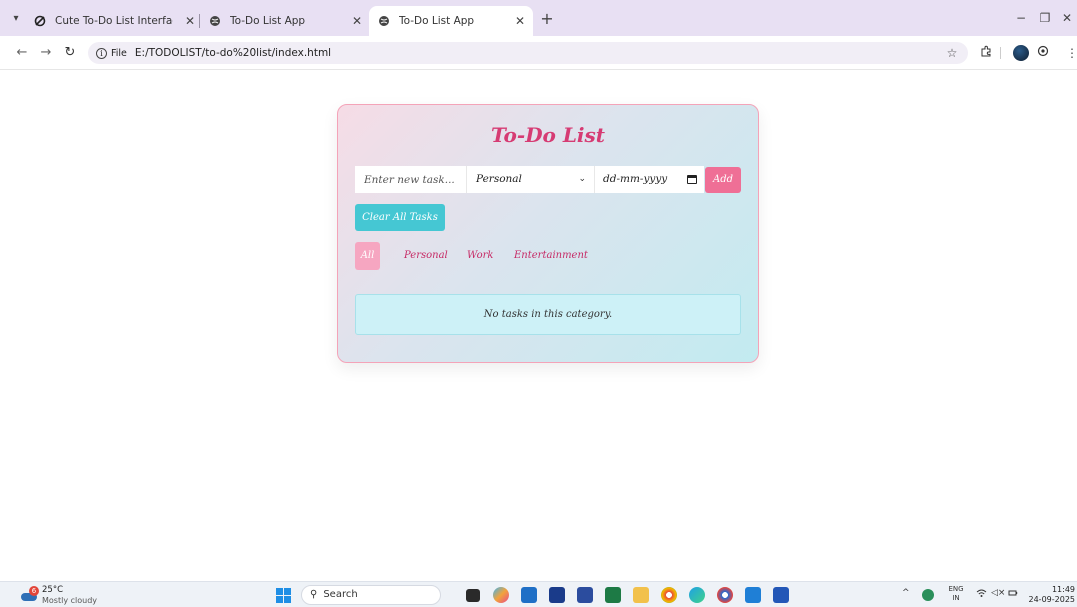 The image size is (1077, 607). Describe the element at coordinates (22, 53) in the screenshot. I see `back-arrow-icon: ←` at that location.